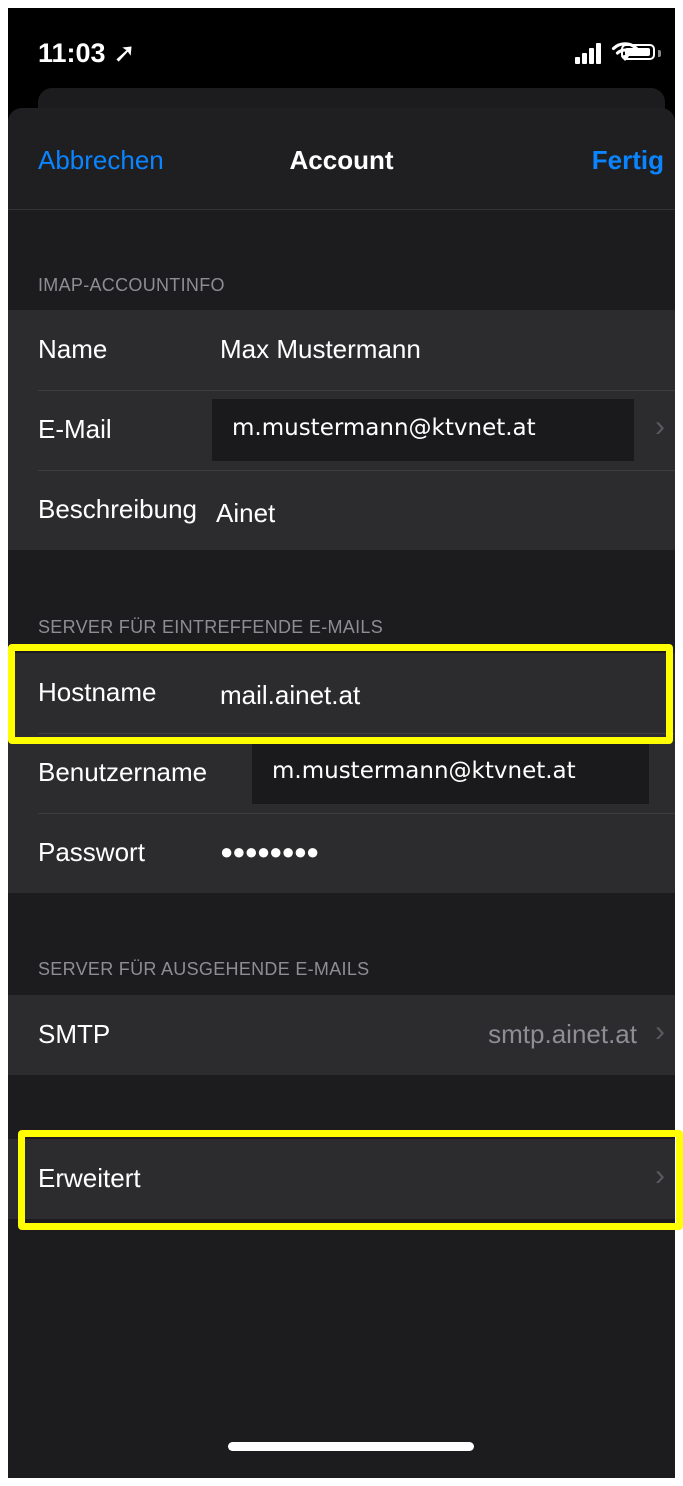 This screenshot has width=683, height=1486. I want to click on email-label: E-Mail, so click(75, 429).